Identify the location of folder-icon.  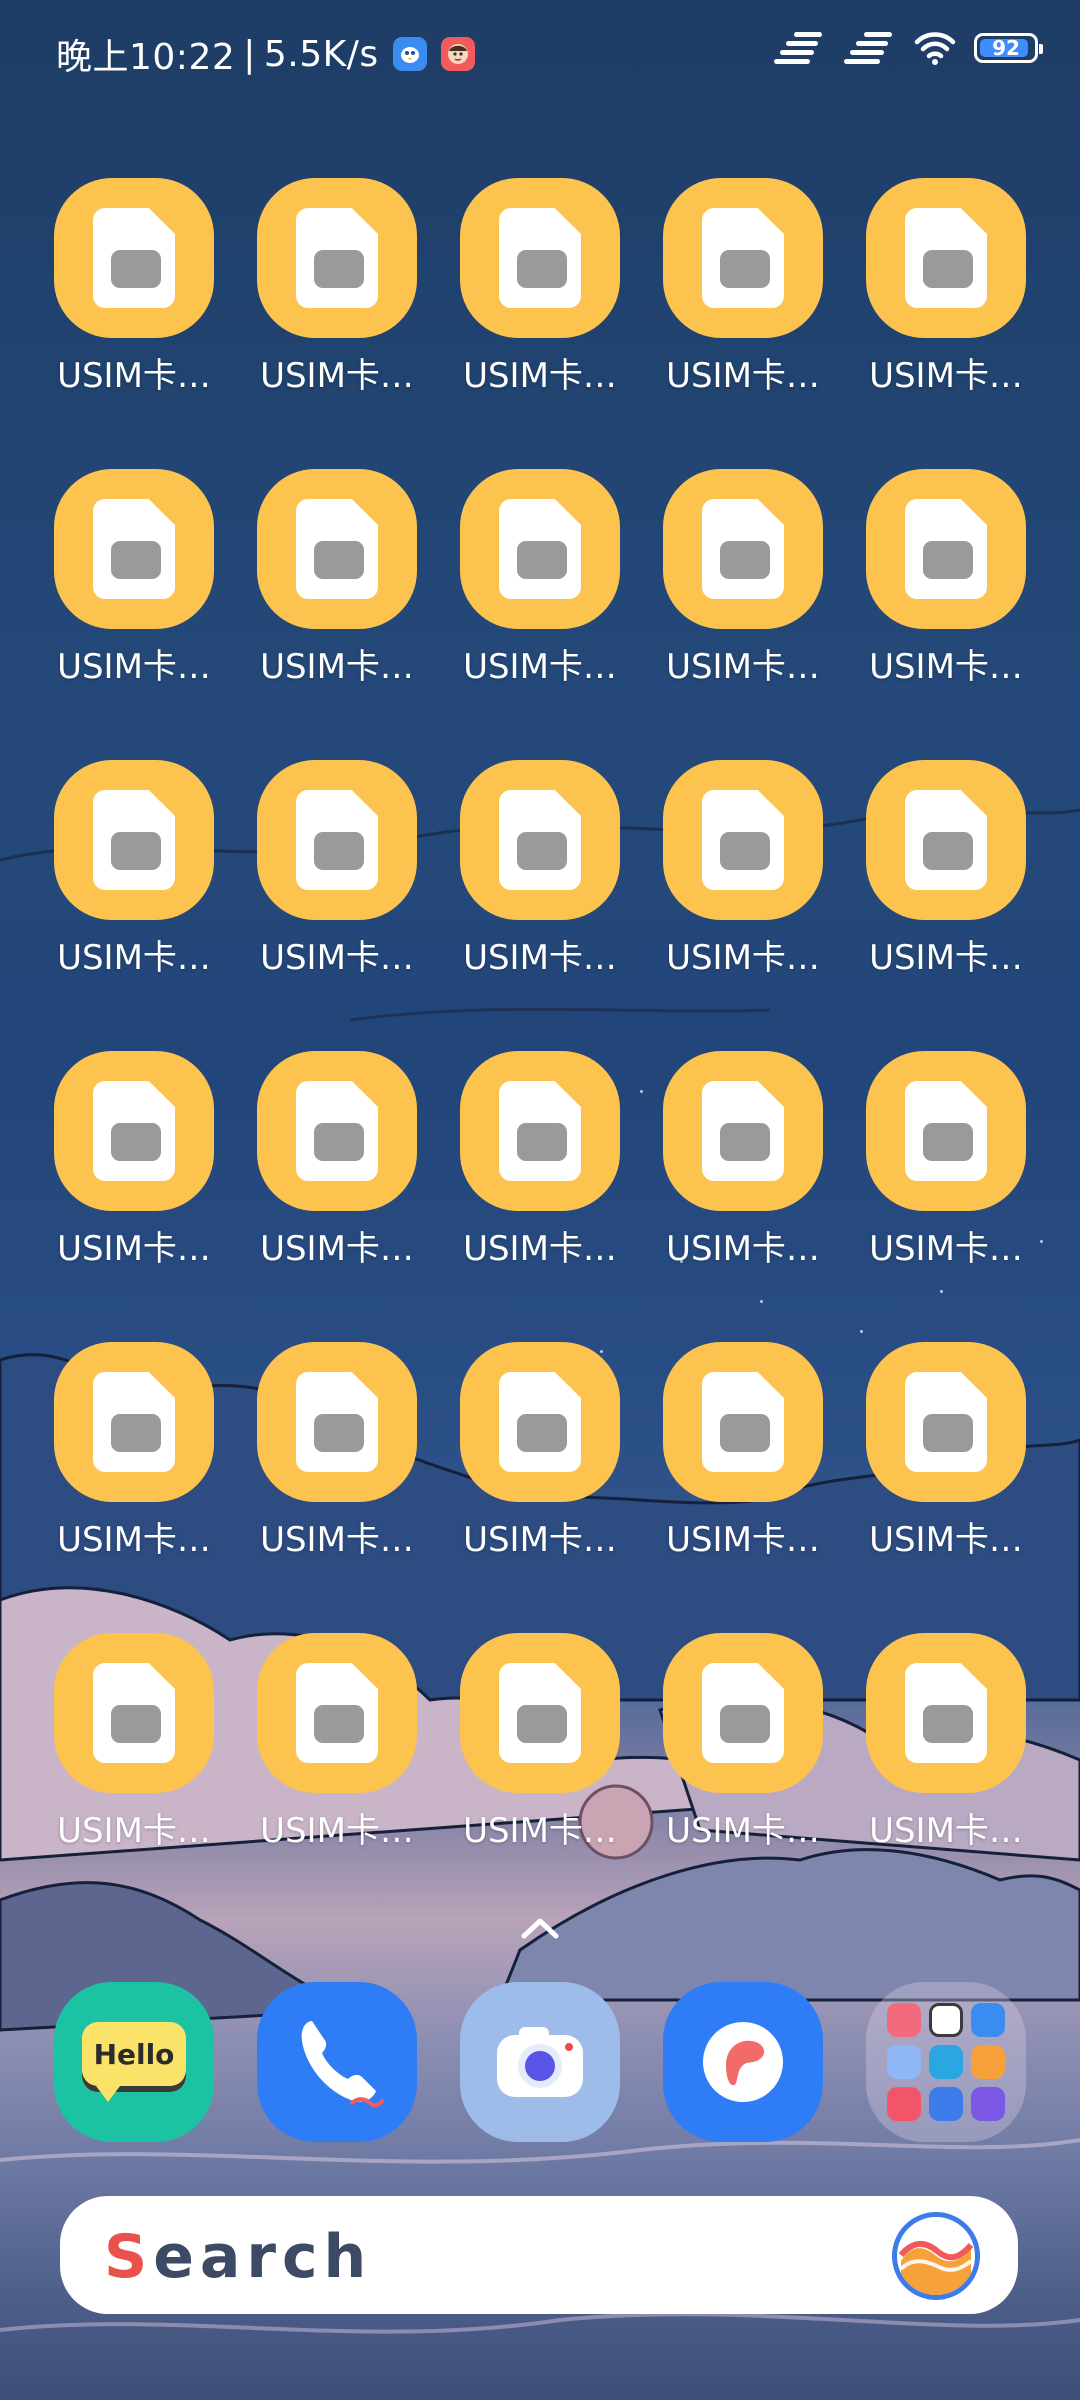
(946, 2062).